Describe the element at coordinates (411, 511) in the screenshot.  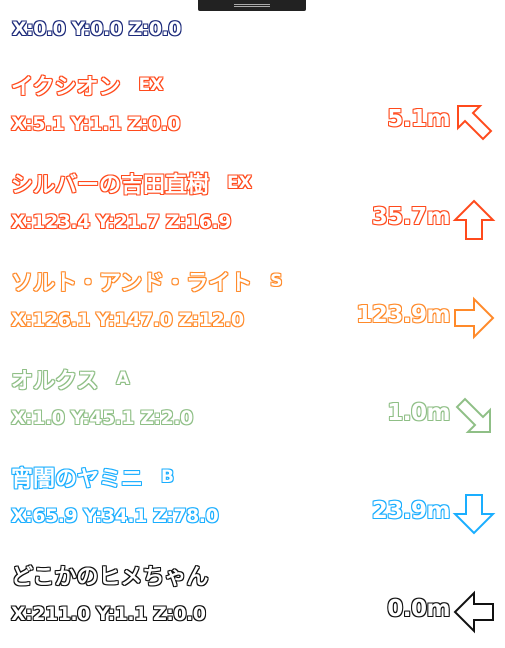
I see `mob-distance: 23.9m` at that location.